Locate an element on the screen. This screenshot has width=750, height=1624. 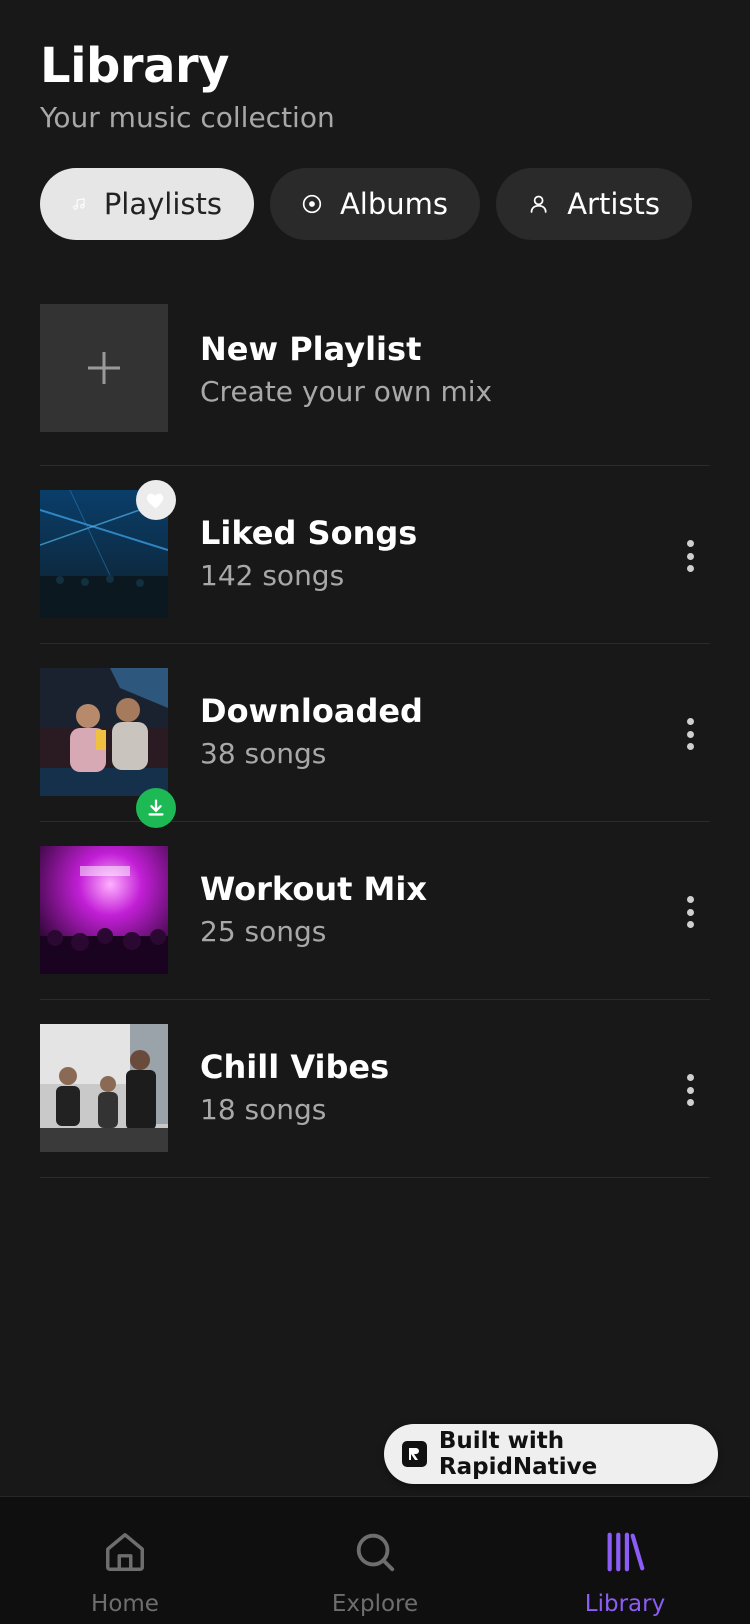
chip-albums: Albums is located at coordinates (375, 204).